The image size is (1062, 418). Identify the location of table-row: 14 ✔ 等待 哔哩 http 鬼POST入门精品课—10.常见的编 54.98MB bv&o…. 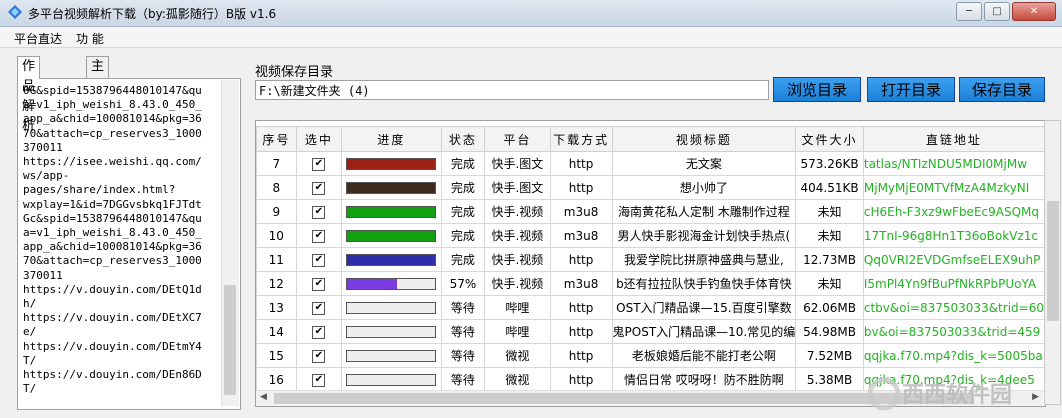
(650, 331).